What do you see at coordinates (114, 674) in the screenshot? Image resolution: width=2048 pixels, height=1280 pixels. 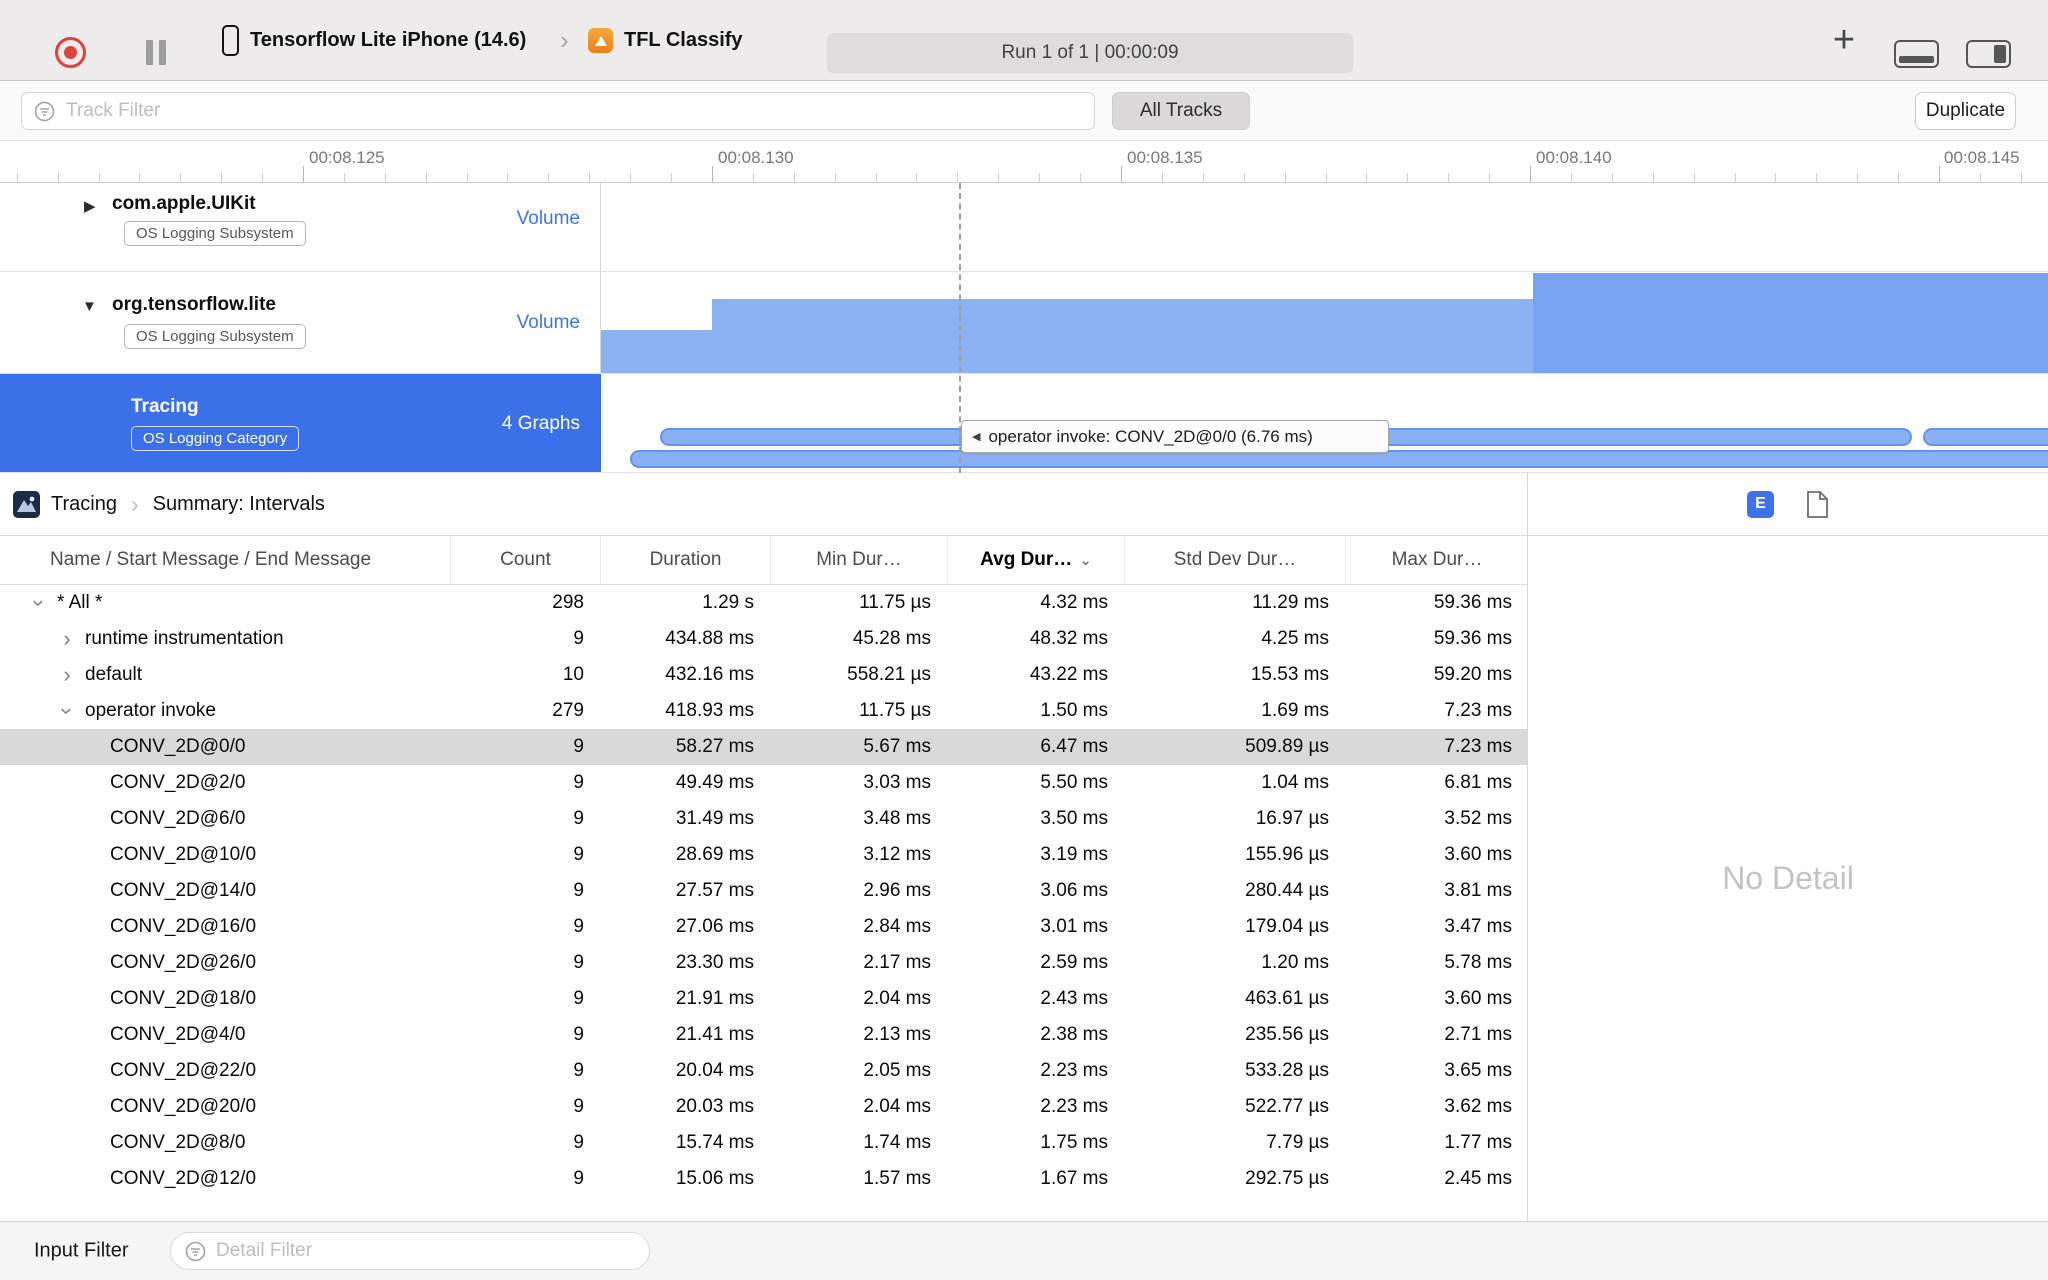 I see `row-name: default` at bounding box center [114, 674].